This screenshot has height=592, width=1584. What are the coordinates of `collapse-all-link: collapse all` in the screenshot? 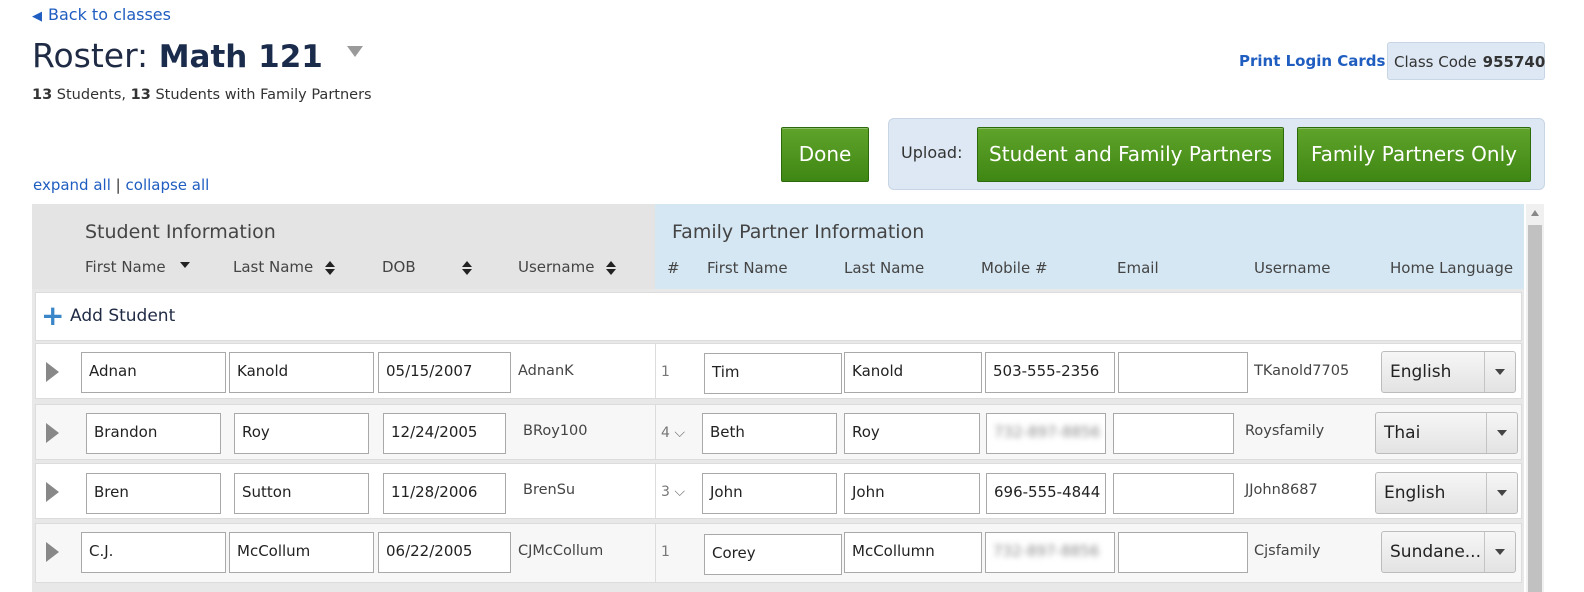 It's located at (168, 185).